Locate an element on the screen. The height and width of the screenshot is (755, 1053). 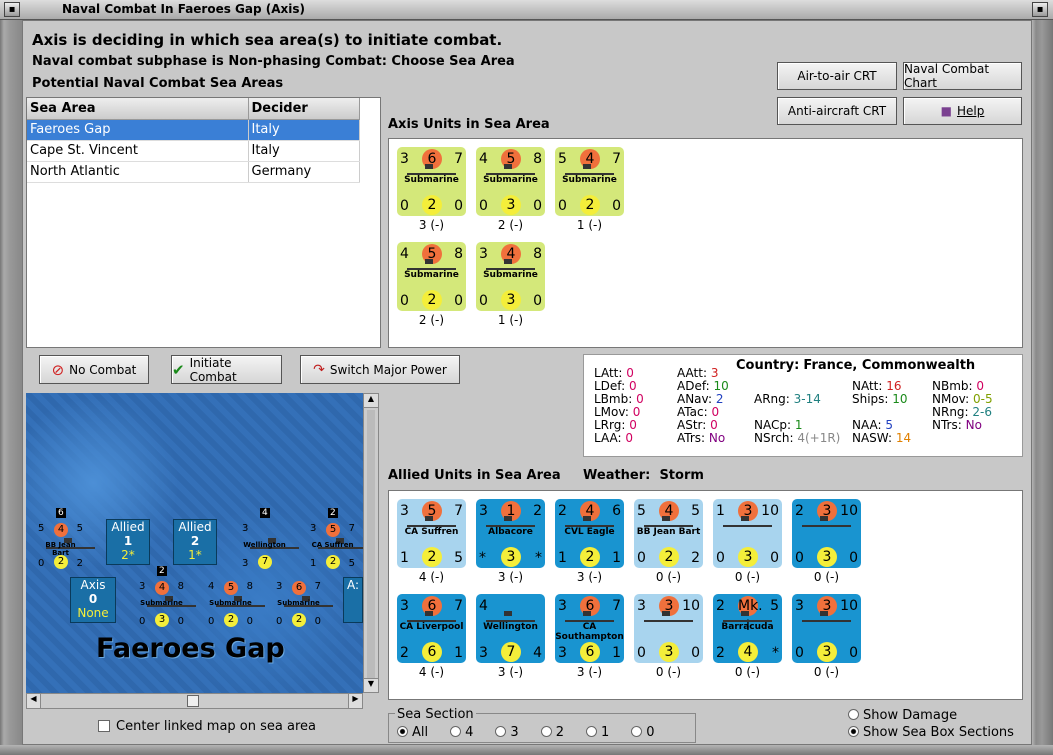
scroll-left-arrow: ◀ is located at coordinates (34, 701).